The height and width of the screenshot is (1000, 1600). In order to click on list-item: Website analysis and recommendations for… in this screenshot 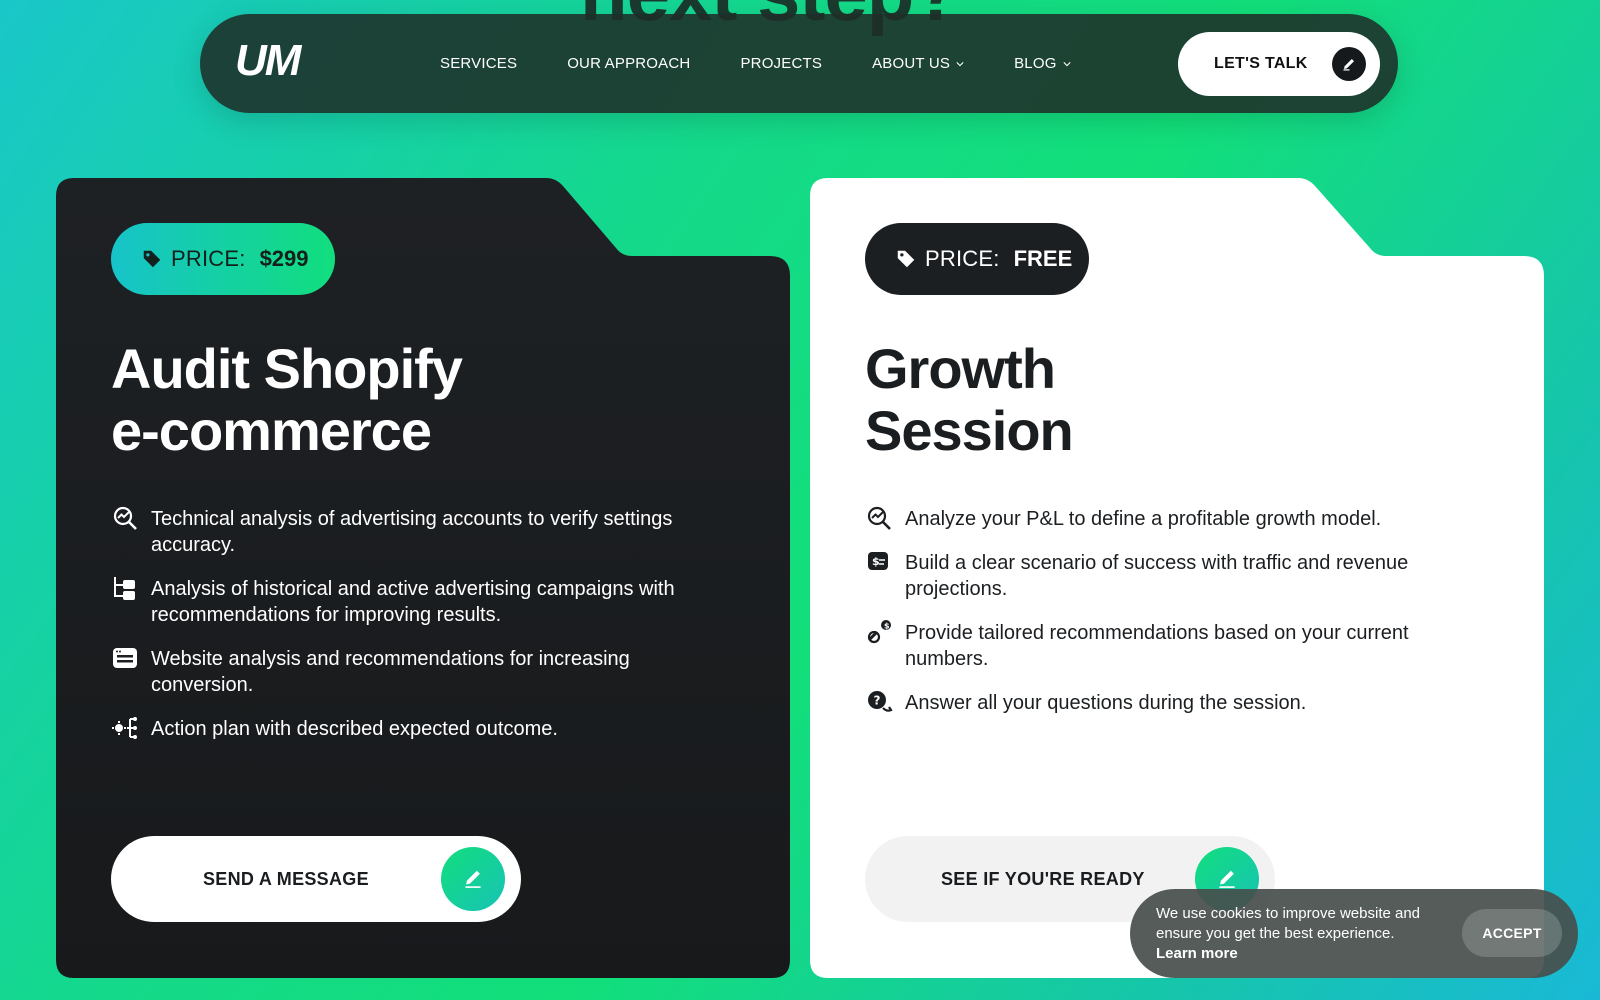, I will do `click(416, 672)`.